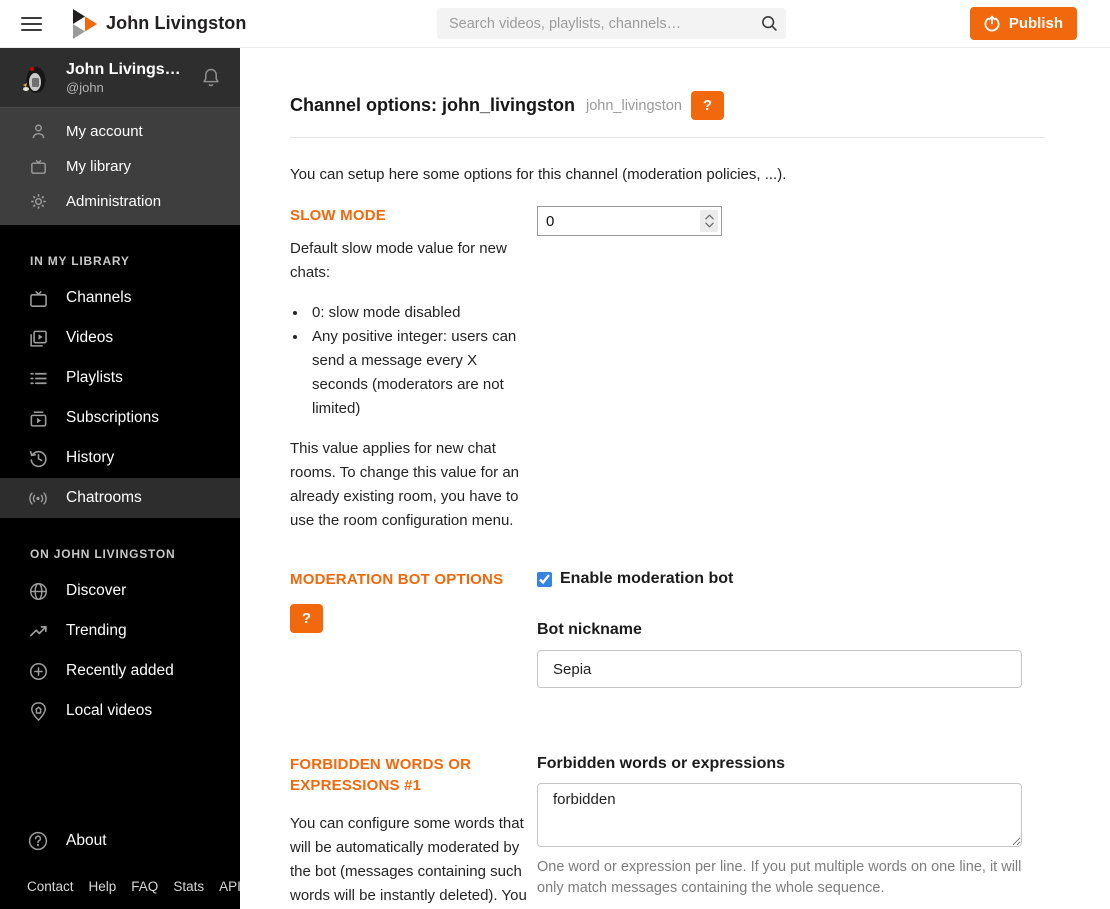 This screenshot has width=1110, height=909. Describe the element at coordinates (188, 886) in the screenshot. I see `footer-link-stats: Stats` at that location.